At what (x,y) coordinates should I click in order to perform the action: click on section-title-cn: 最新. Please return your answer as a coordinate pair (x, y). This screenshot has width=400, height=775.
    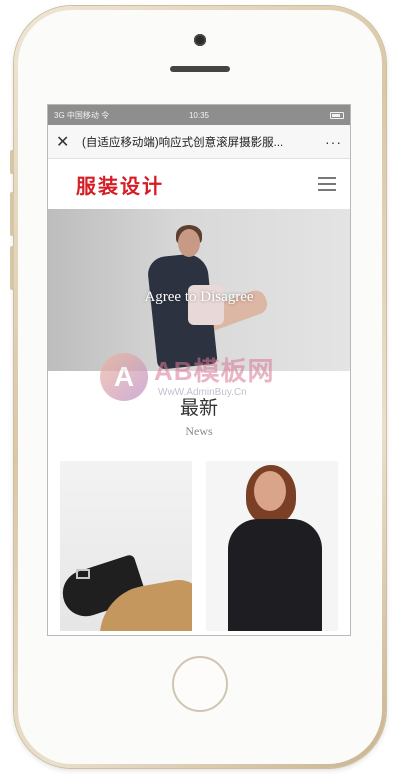
    Looking at the image, I should click on (198, 408).